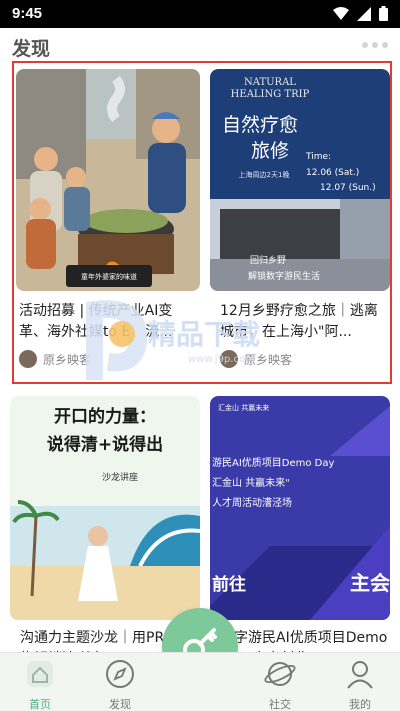  What do you see at coordinates (120, 704) in the screenshot?
I see `nav-discover-label: 发现` at bounding box center [120, 704].